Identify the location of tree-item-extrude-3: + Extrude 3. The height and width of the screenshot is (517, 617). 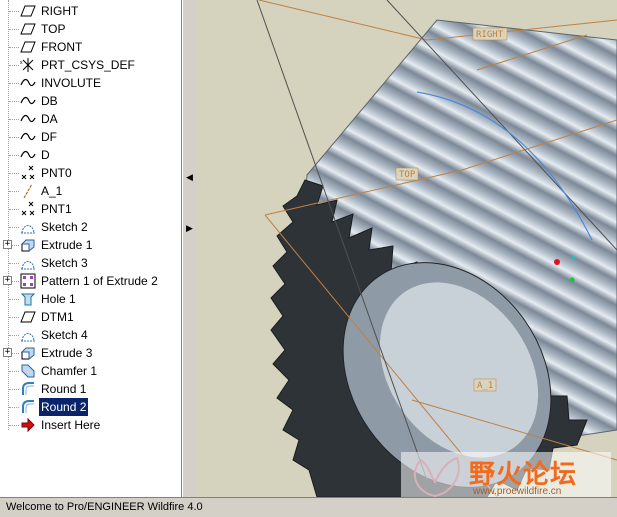
(90, 353).